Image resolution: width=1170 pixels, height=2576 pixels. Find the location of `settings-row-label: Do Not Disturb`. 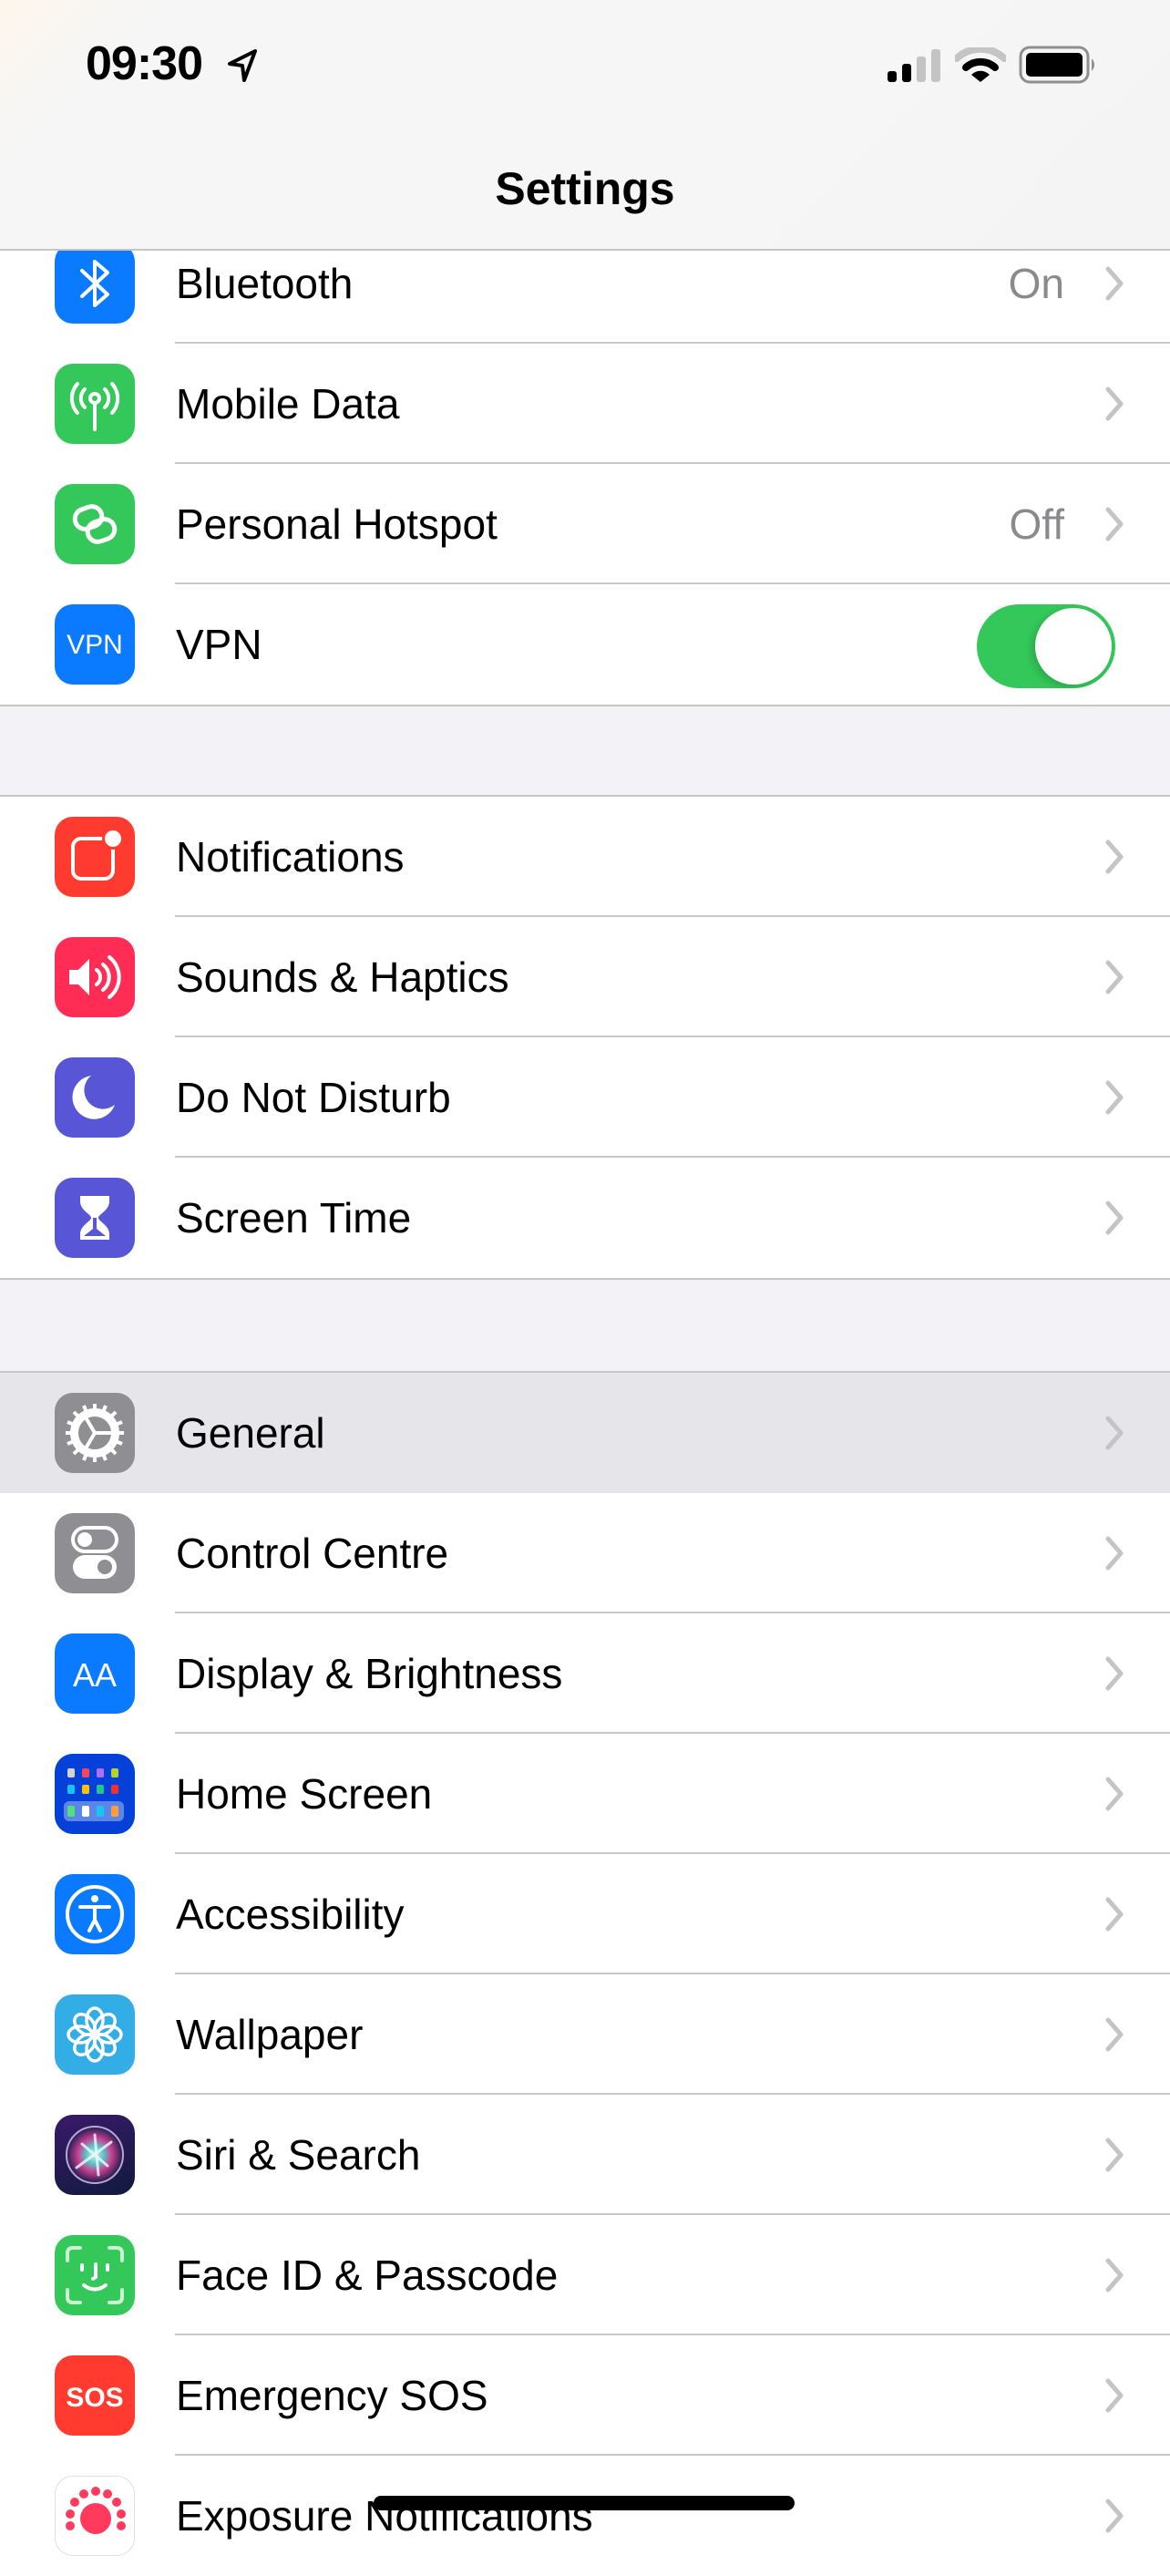

settings-row-label: Do Not Disturb is located at coordinates (313, 1097).